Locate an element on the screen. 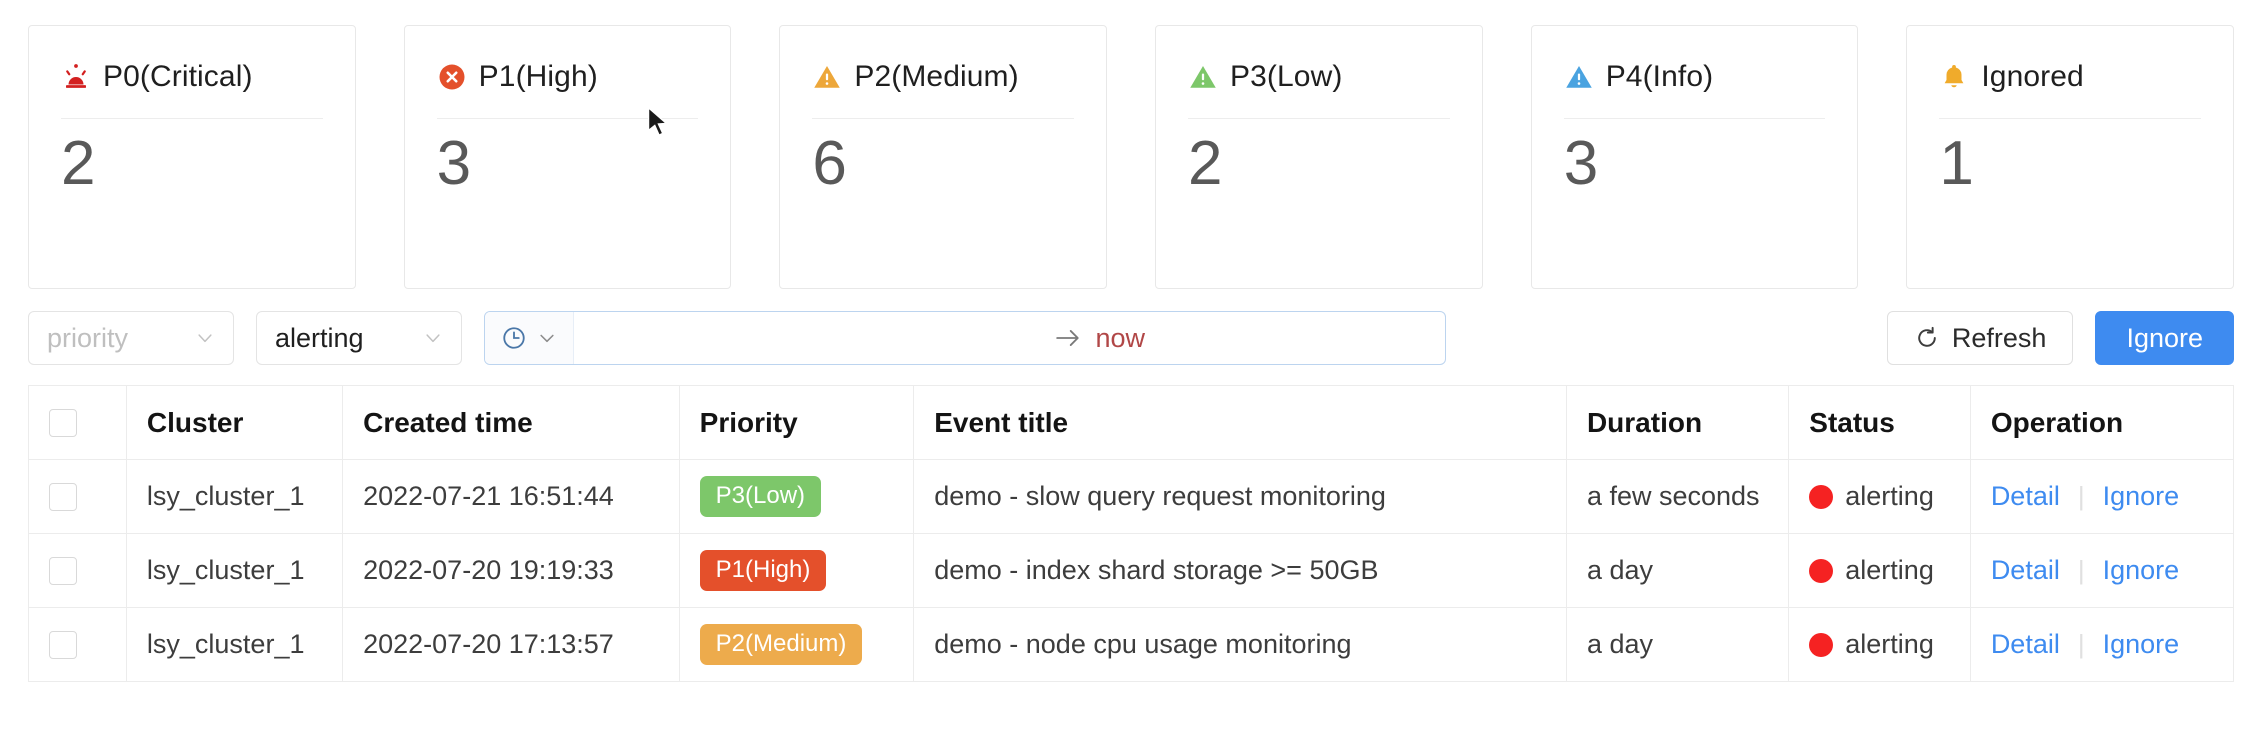 The image size is (2262, 742). summary-card-header: P3(Low) is located at coordinates (1319, 77).